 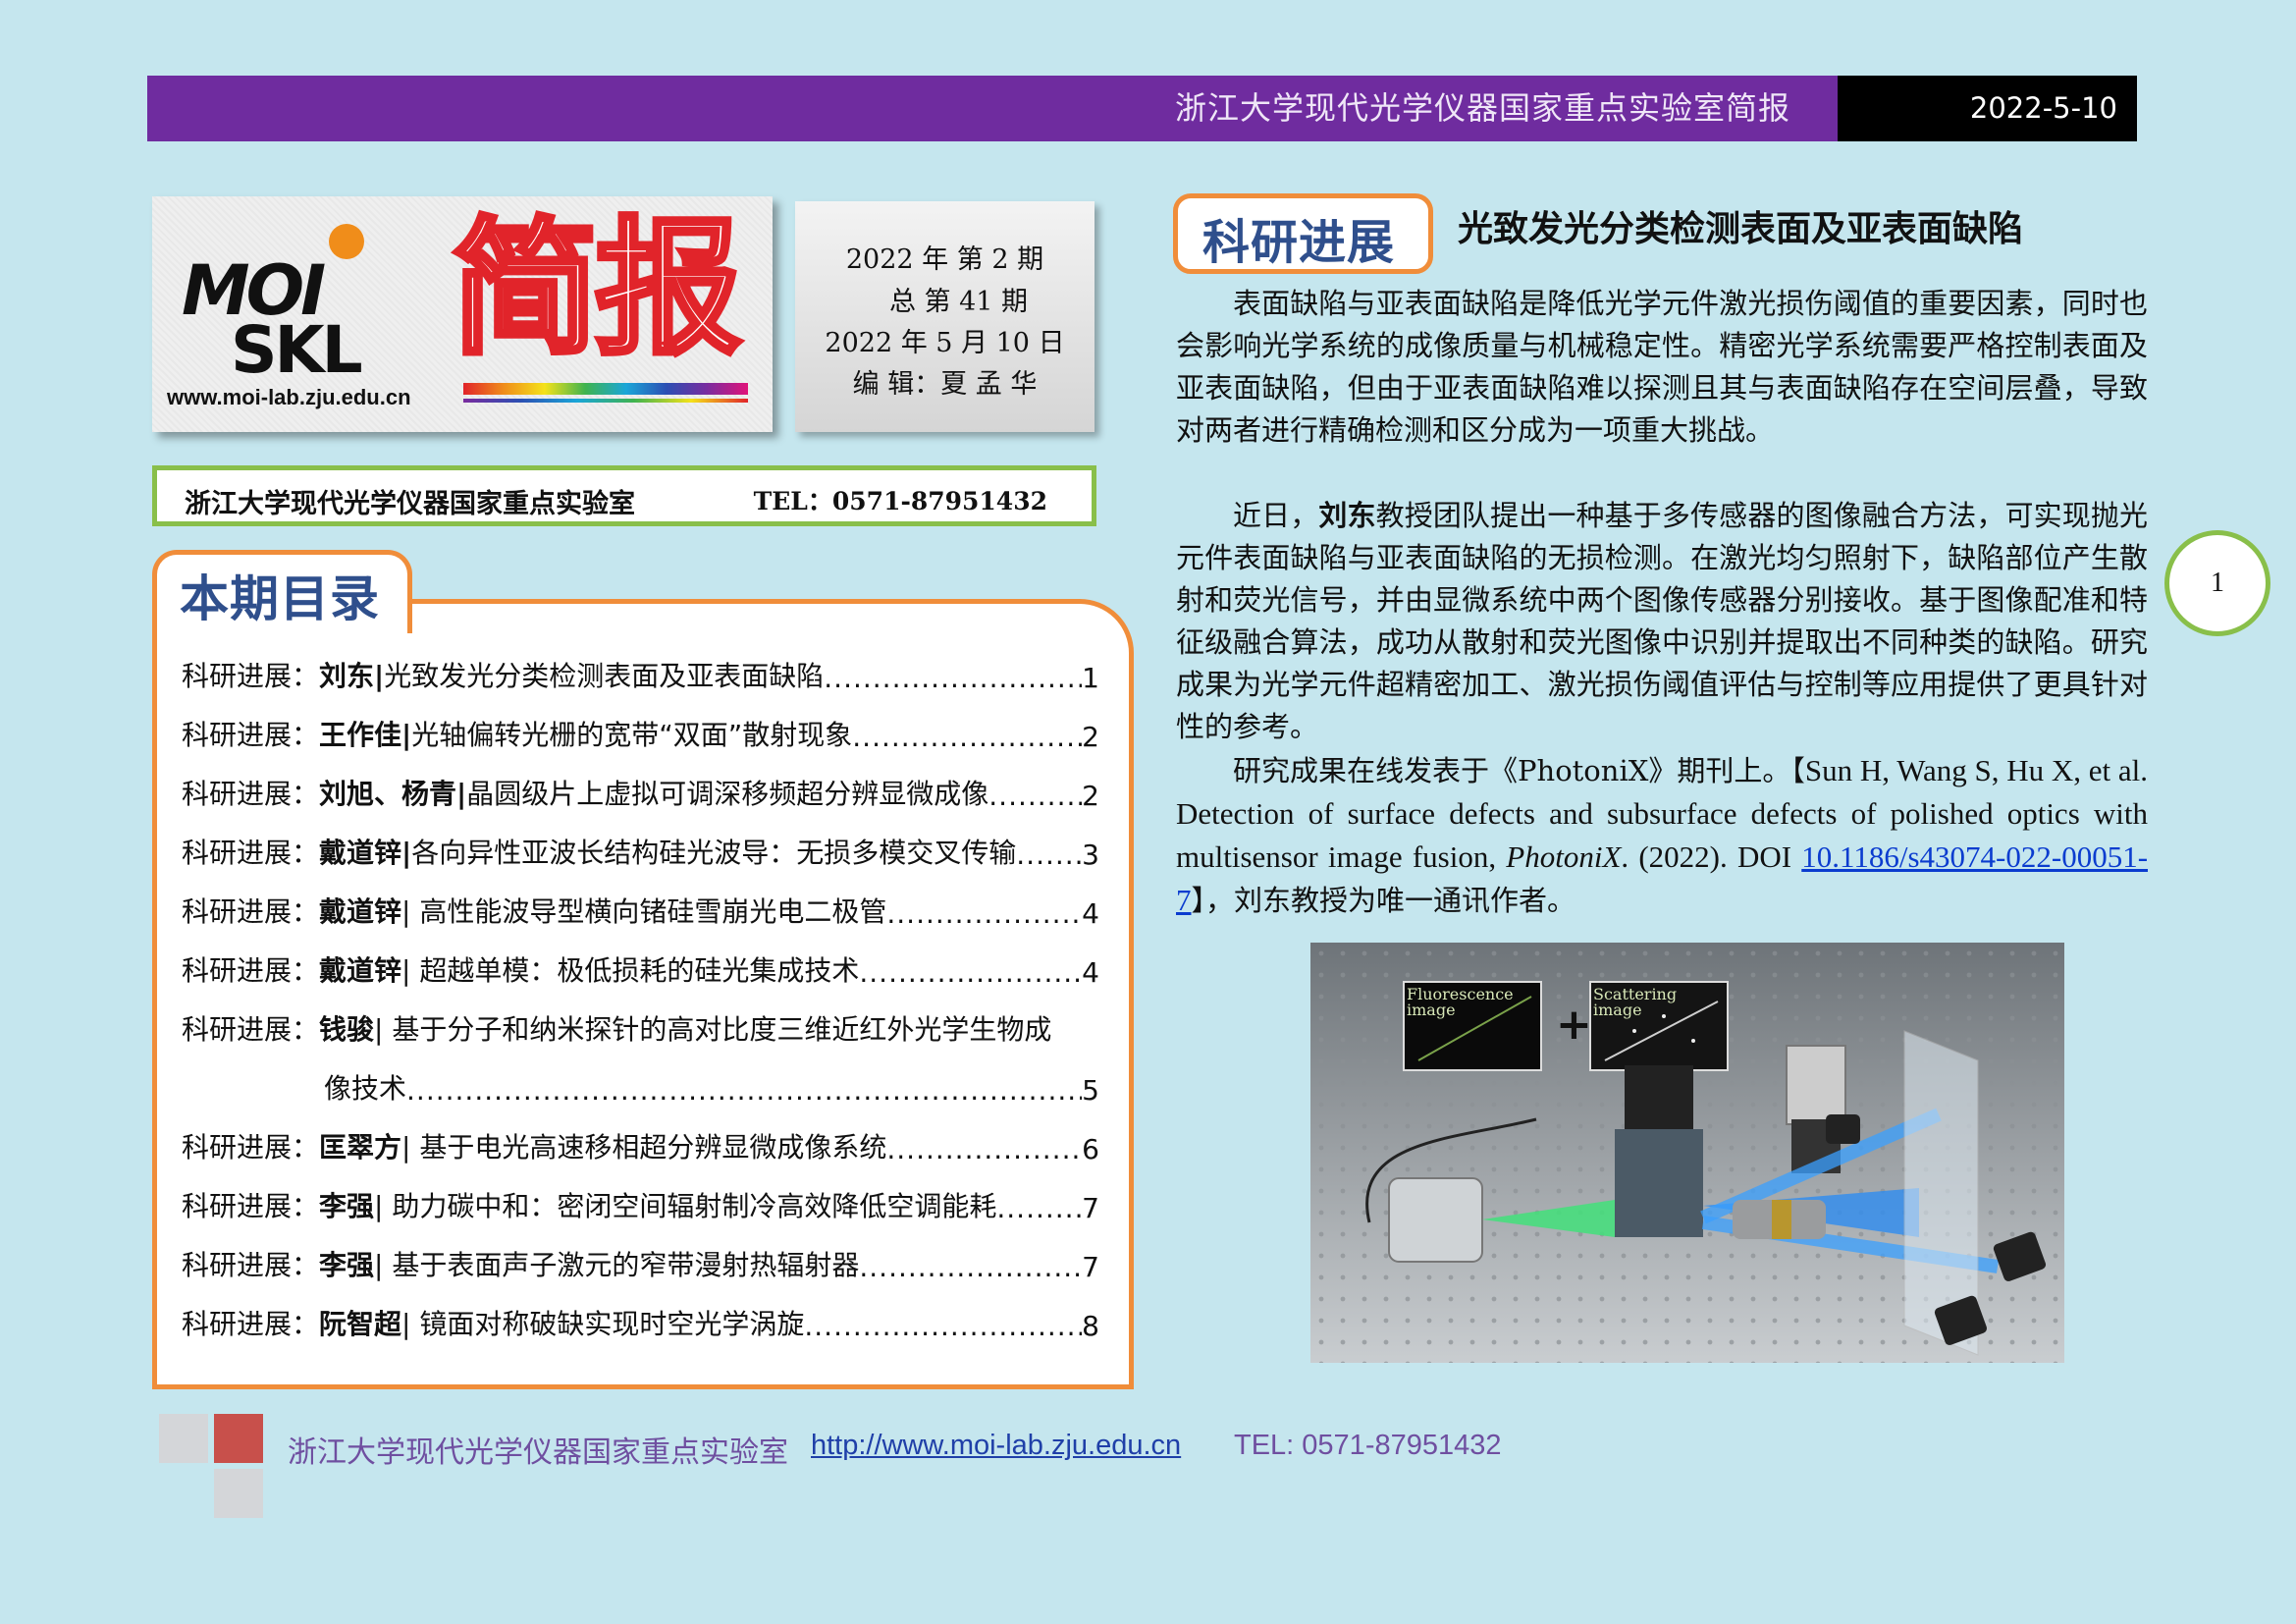 What do you see at coordinates (538, 1452) in the screenshot?
I see `footer-lab-name: 浙江大学现代光学仪器国家重点实验室` at bounding box center [538, 1452].